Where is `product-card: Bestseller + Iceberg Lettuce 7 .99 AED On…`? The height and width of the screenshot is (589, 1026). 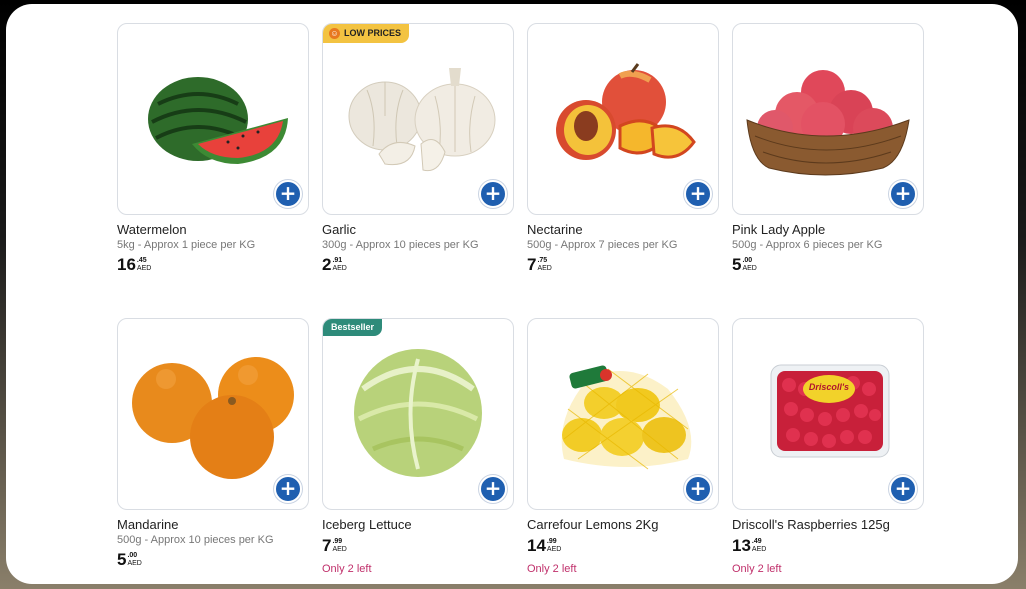
product-card: Bestseller + Iceberg Lettuce 7 .99 AED On… is located at coordinates (418, 451).